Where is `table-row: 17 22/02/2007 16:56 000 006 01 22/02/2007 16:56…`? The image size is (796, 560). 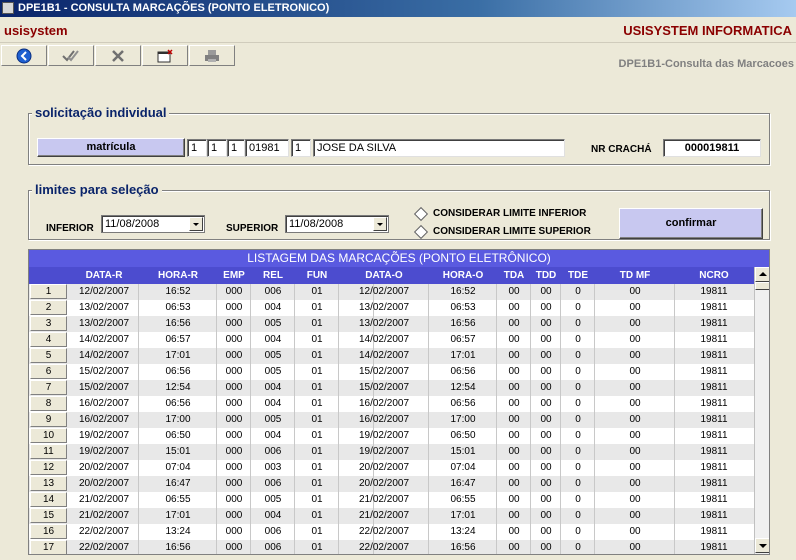
table-row: 17 22/02/2007 16:56 000 006 01 22/02/2007 16:56… is located at coordinates (391, 547).